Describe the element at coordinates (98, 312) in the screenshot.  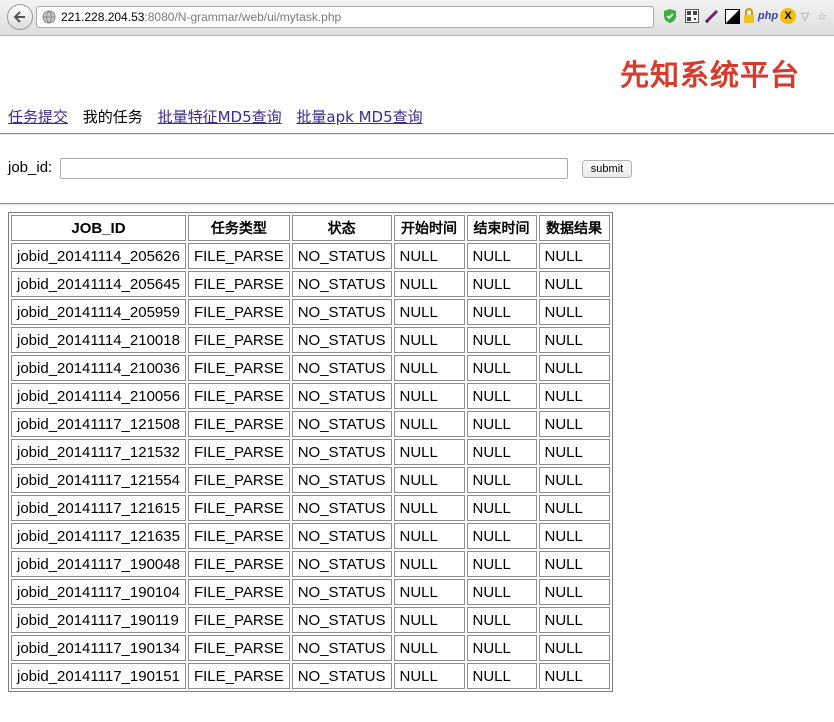
I see `job-id-cell: jobid_20141114_205959` at that location.